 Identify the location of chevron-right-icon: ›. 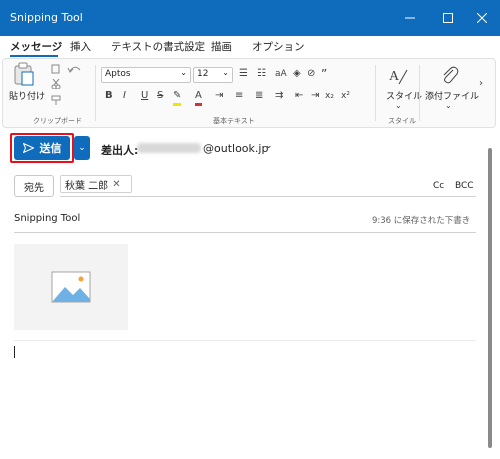
(481, 84).